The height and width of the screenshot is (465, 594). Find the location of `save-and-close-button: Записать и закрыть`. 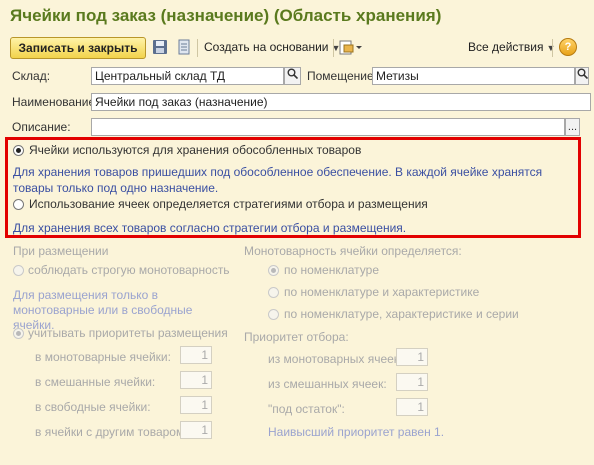

save-and-close-button: Записать и закрыть is located at coordinates (78, 48).